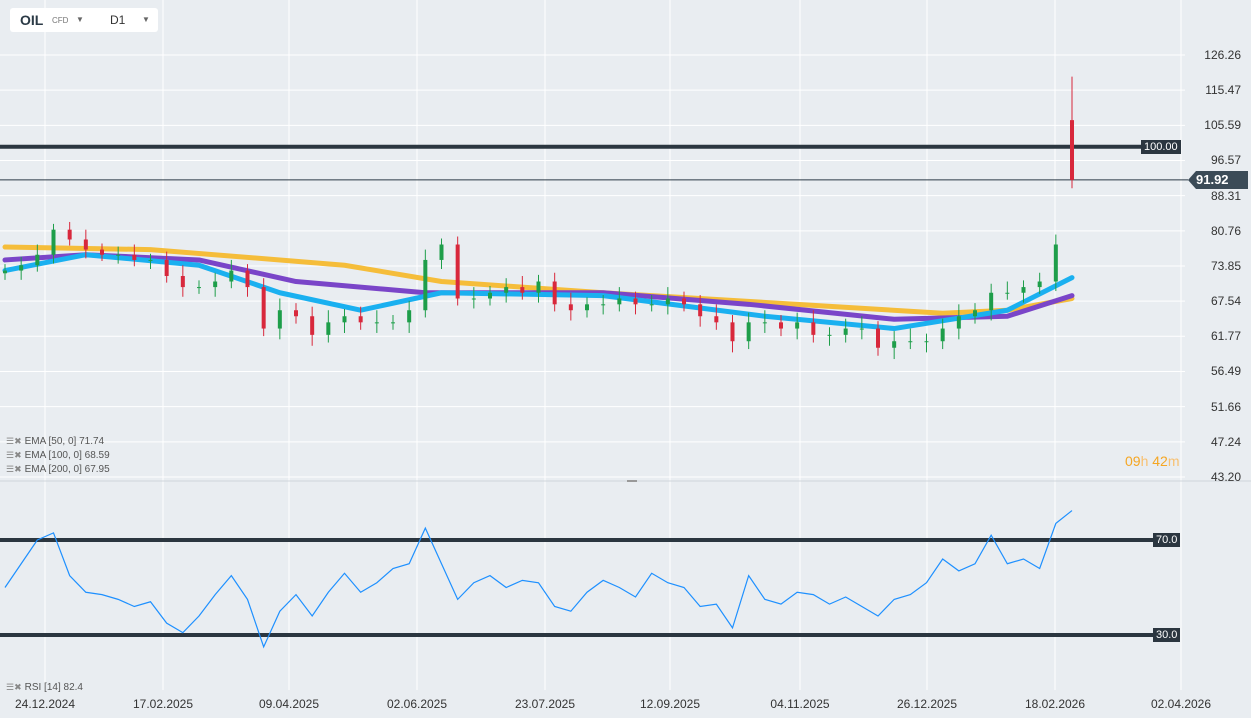  Describe the element at coordinates (1225, 371) in the screenshot. I see `price-axis-label: 56.49` at that location.